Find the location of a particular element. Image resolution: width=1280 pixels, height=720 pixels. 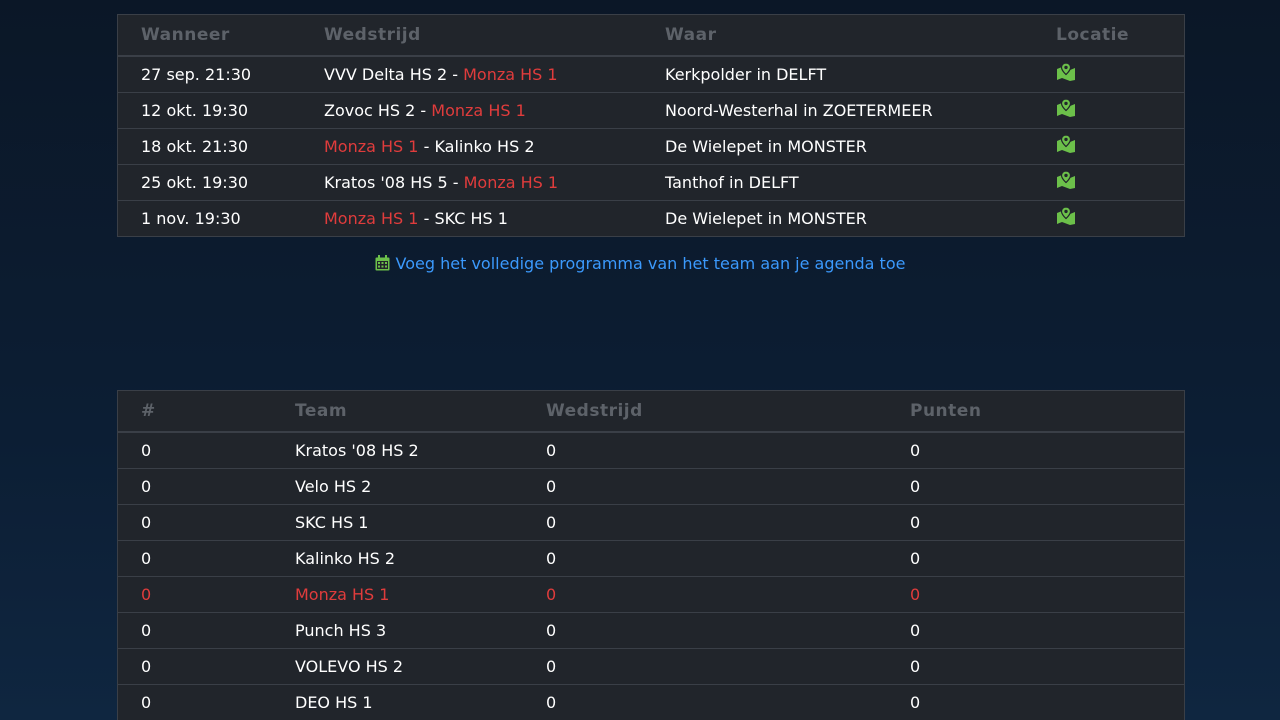

standings-row: 0 Punch HS 300 is located at coordinates (651, 629).